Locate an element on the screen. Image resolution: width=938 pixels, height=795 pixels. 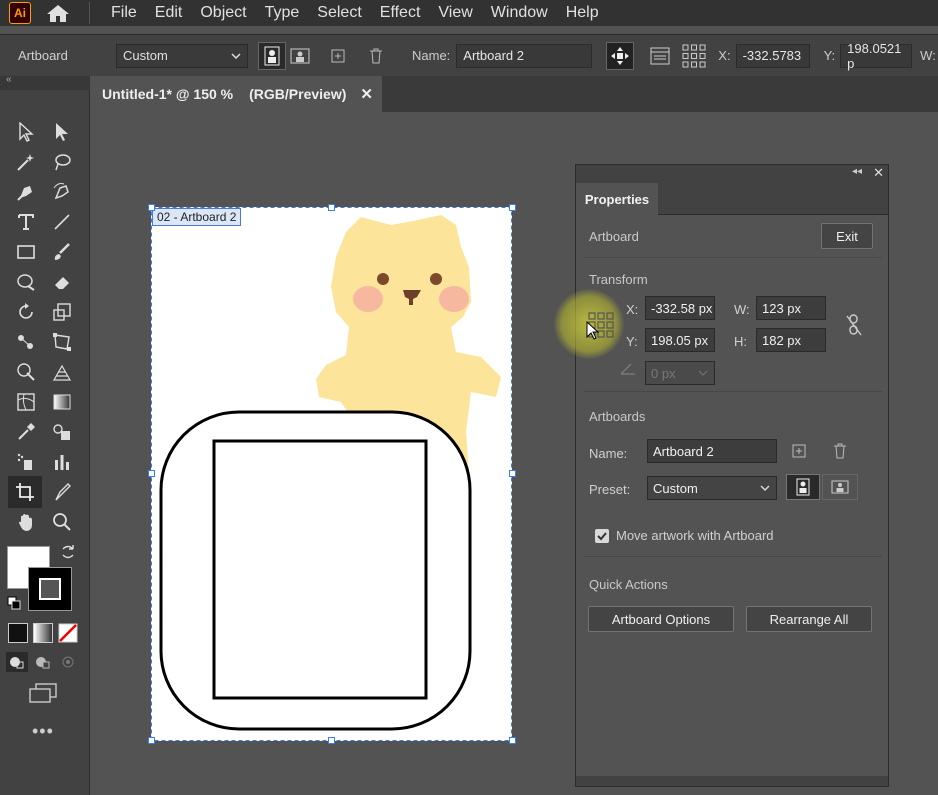
exit-button: Exit is located at coordinates (847, 236).